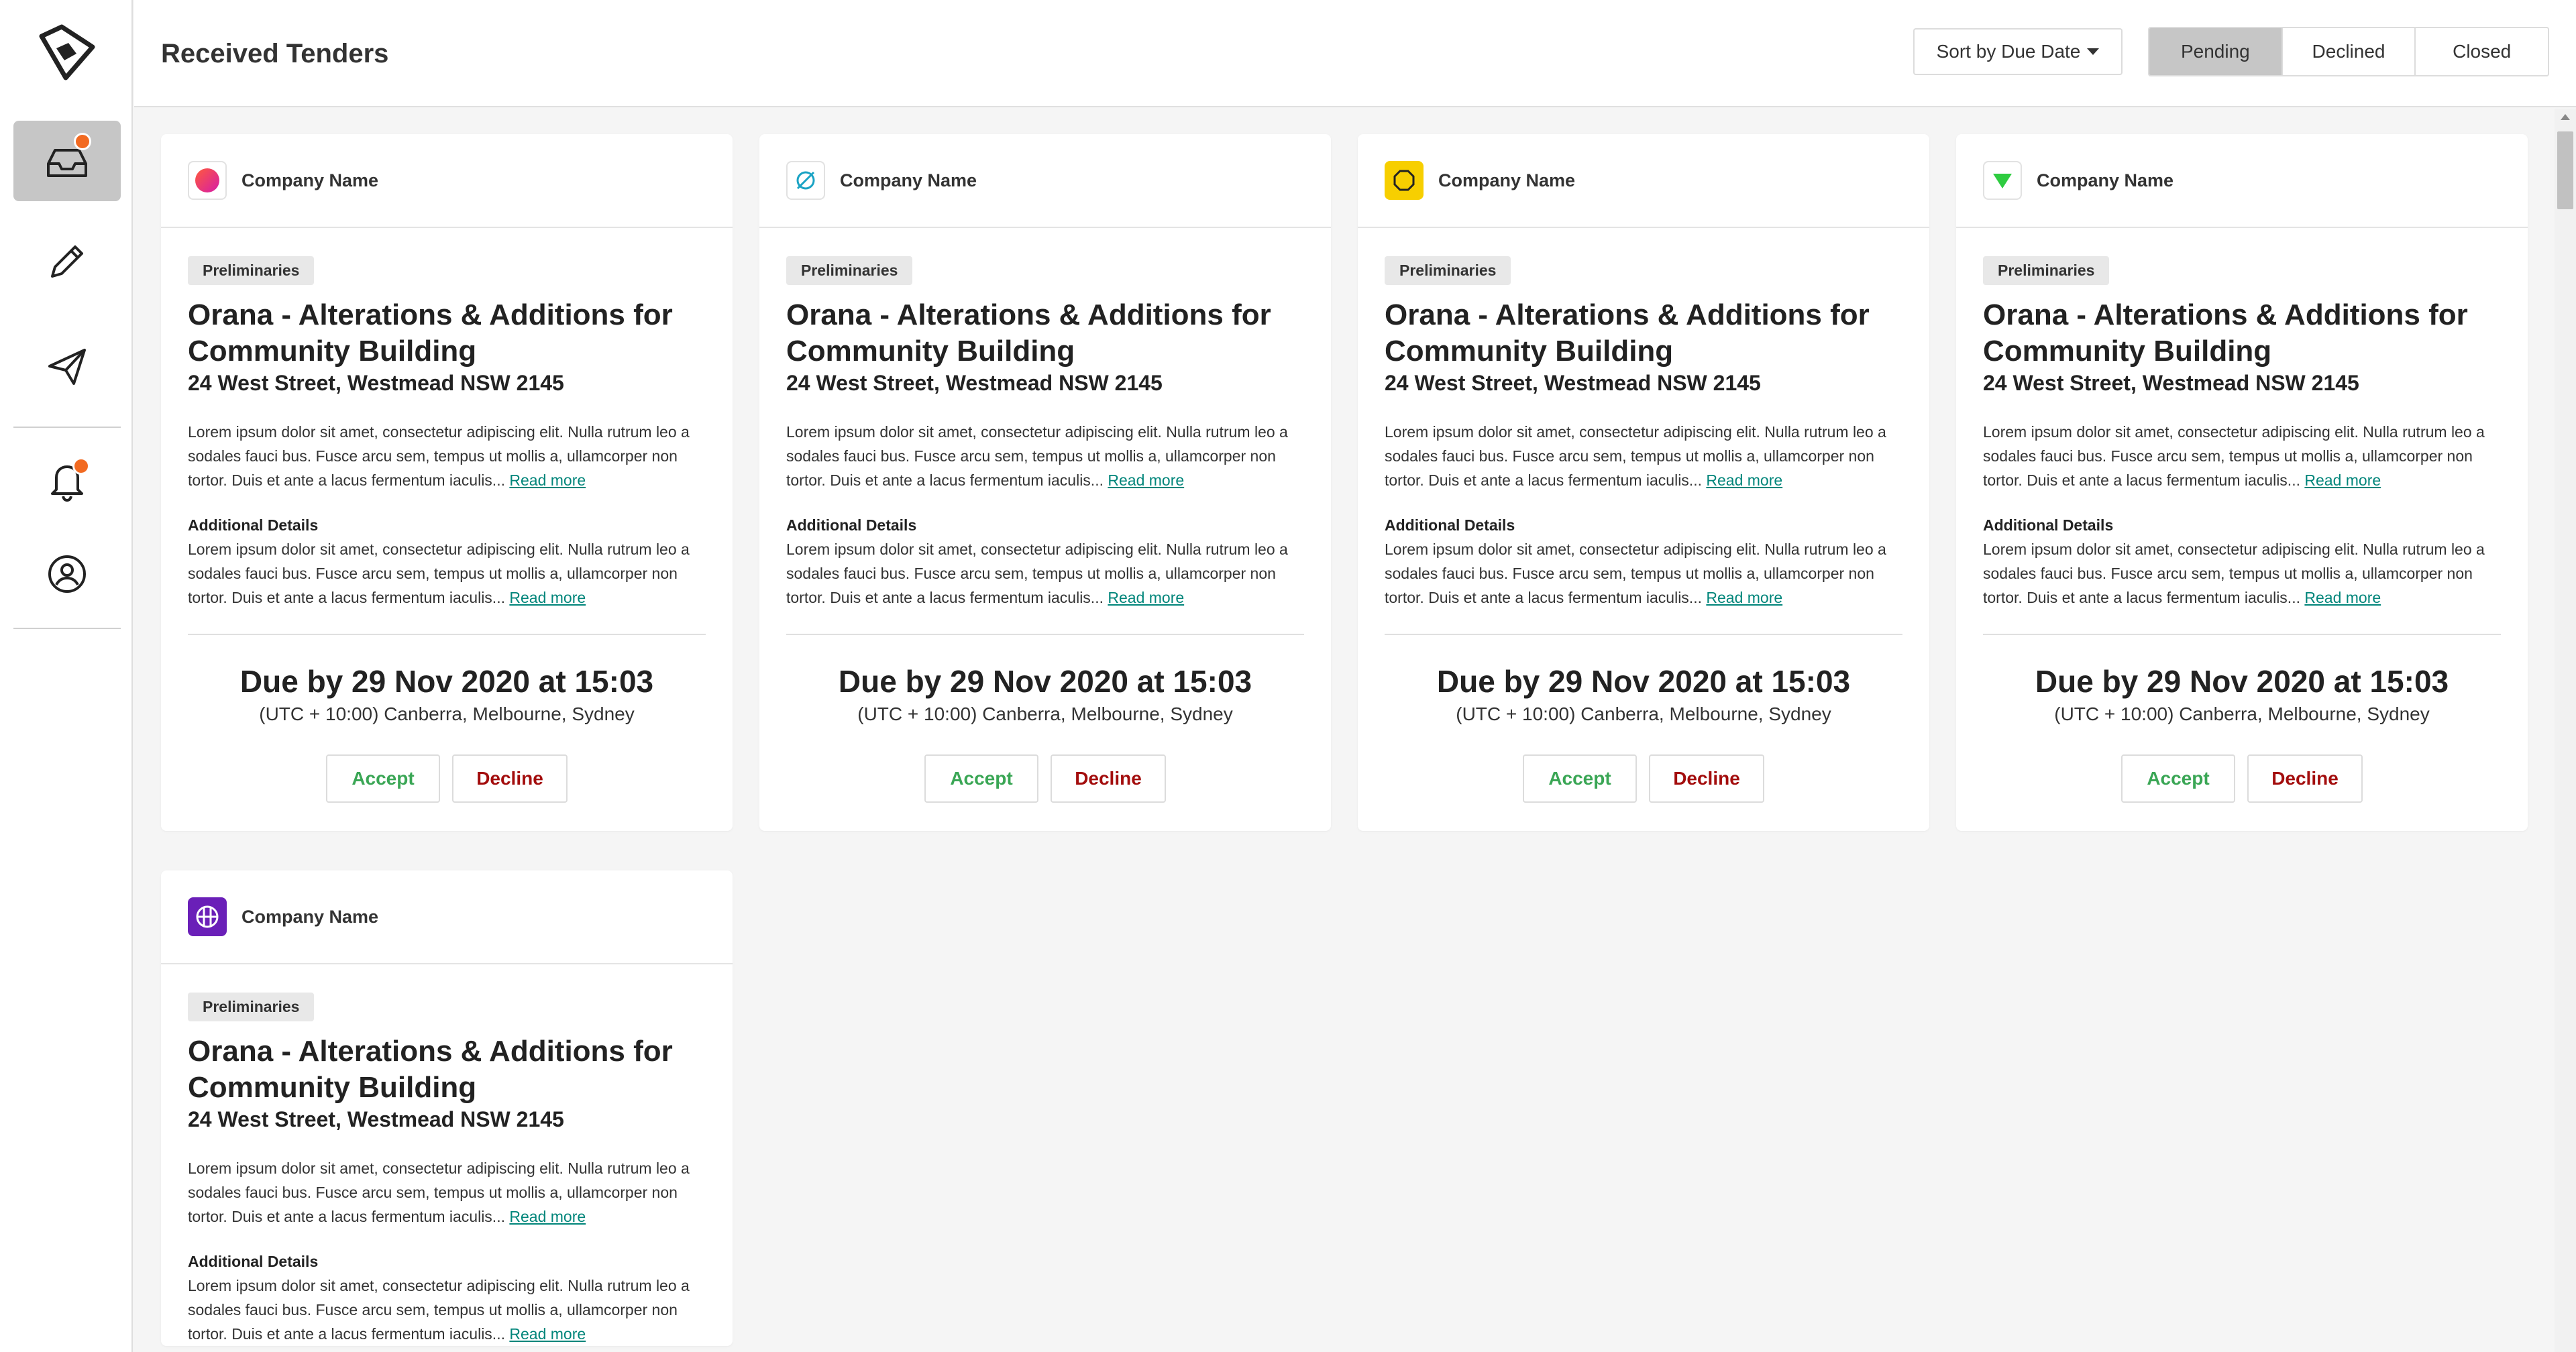  What do you see at coordinates (2565, 730) in the screenshot?
I see `vertical-scrollbar` at bounding box center [2565, 730].